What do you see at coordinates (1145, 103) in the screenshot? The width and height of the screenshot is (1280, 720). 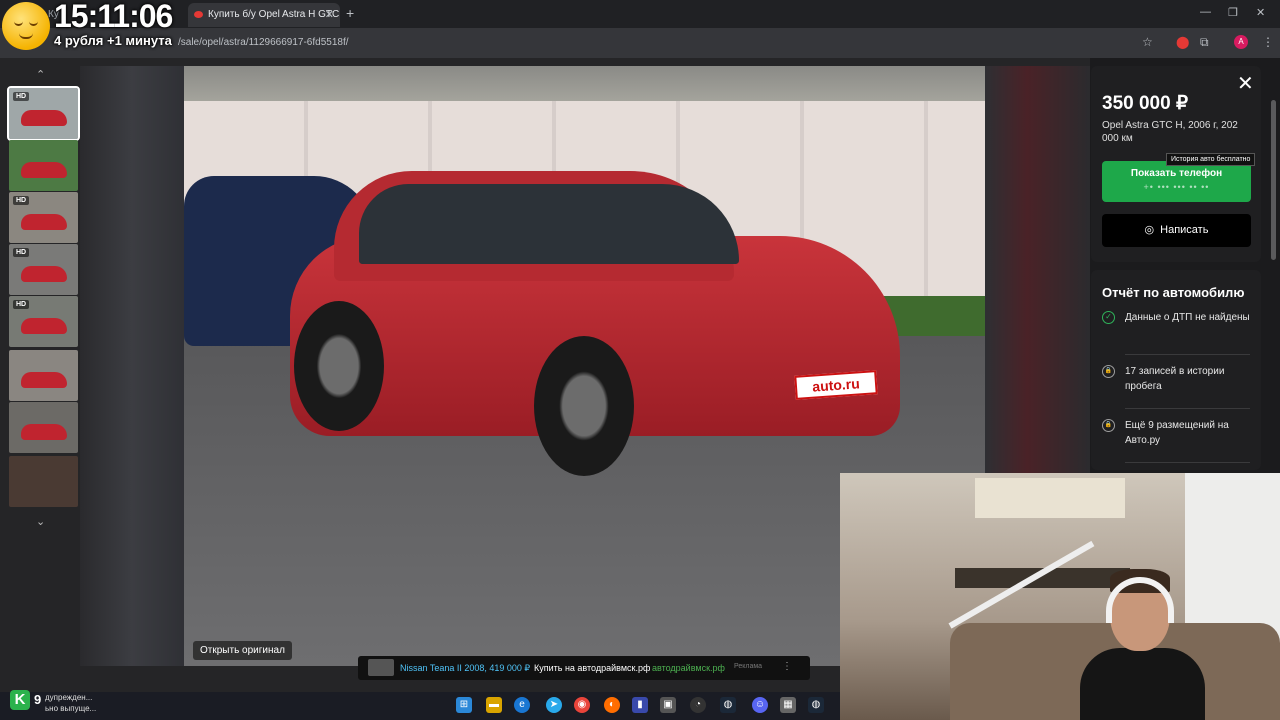 I see `price: 350 000 ₽` at bounding box center [1145, 103].